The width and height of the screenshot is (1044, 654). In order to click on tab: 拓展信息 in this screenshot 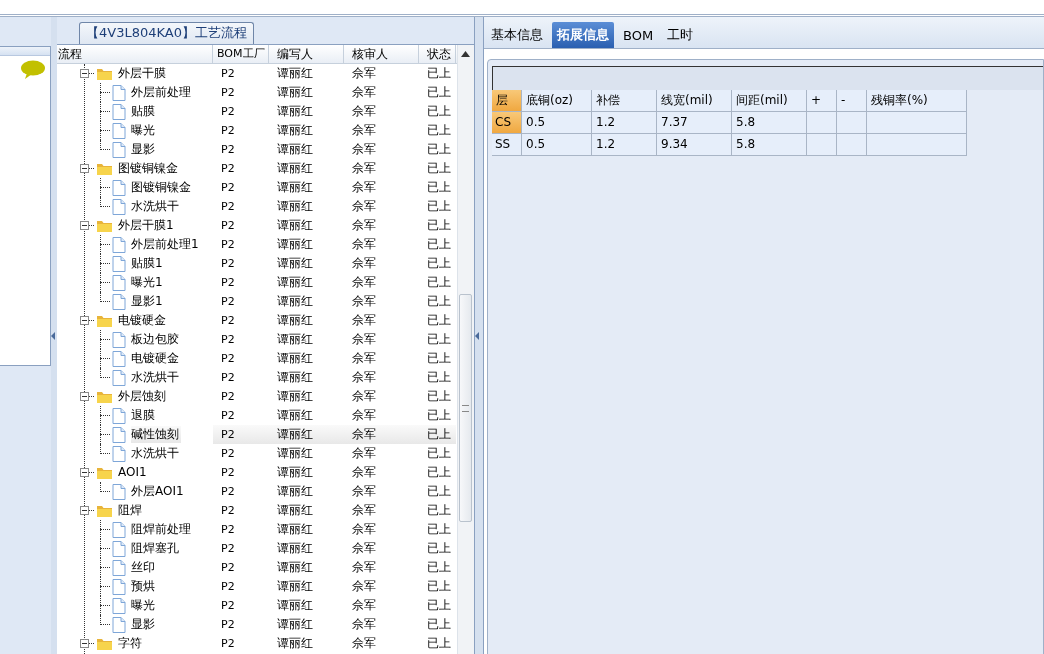, I will do `click(583, 35)`.